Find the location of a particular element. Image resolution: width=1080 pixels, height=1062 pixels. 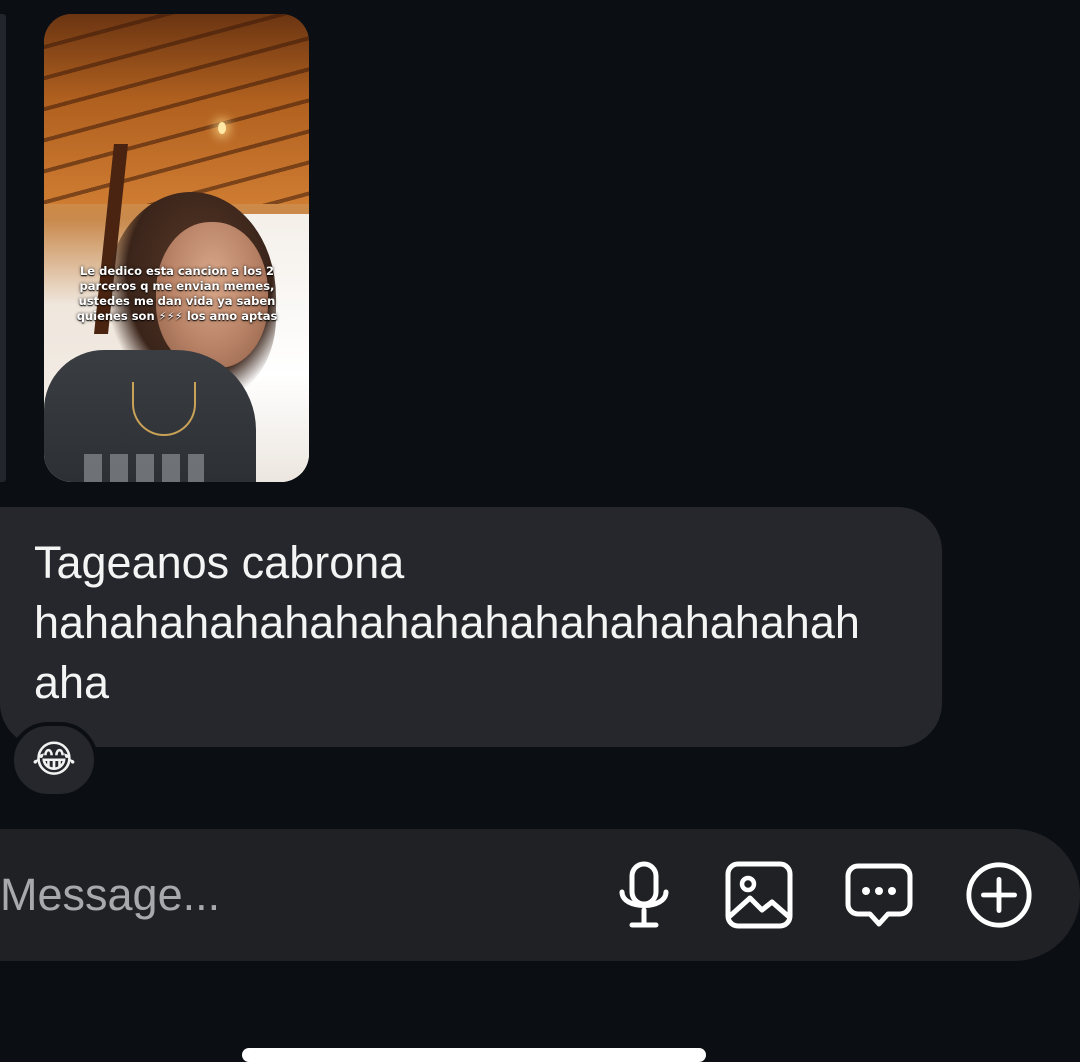

plus-circle-icon is located at coordinates (999, 895).